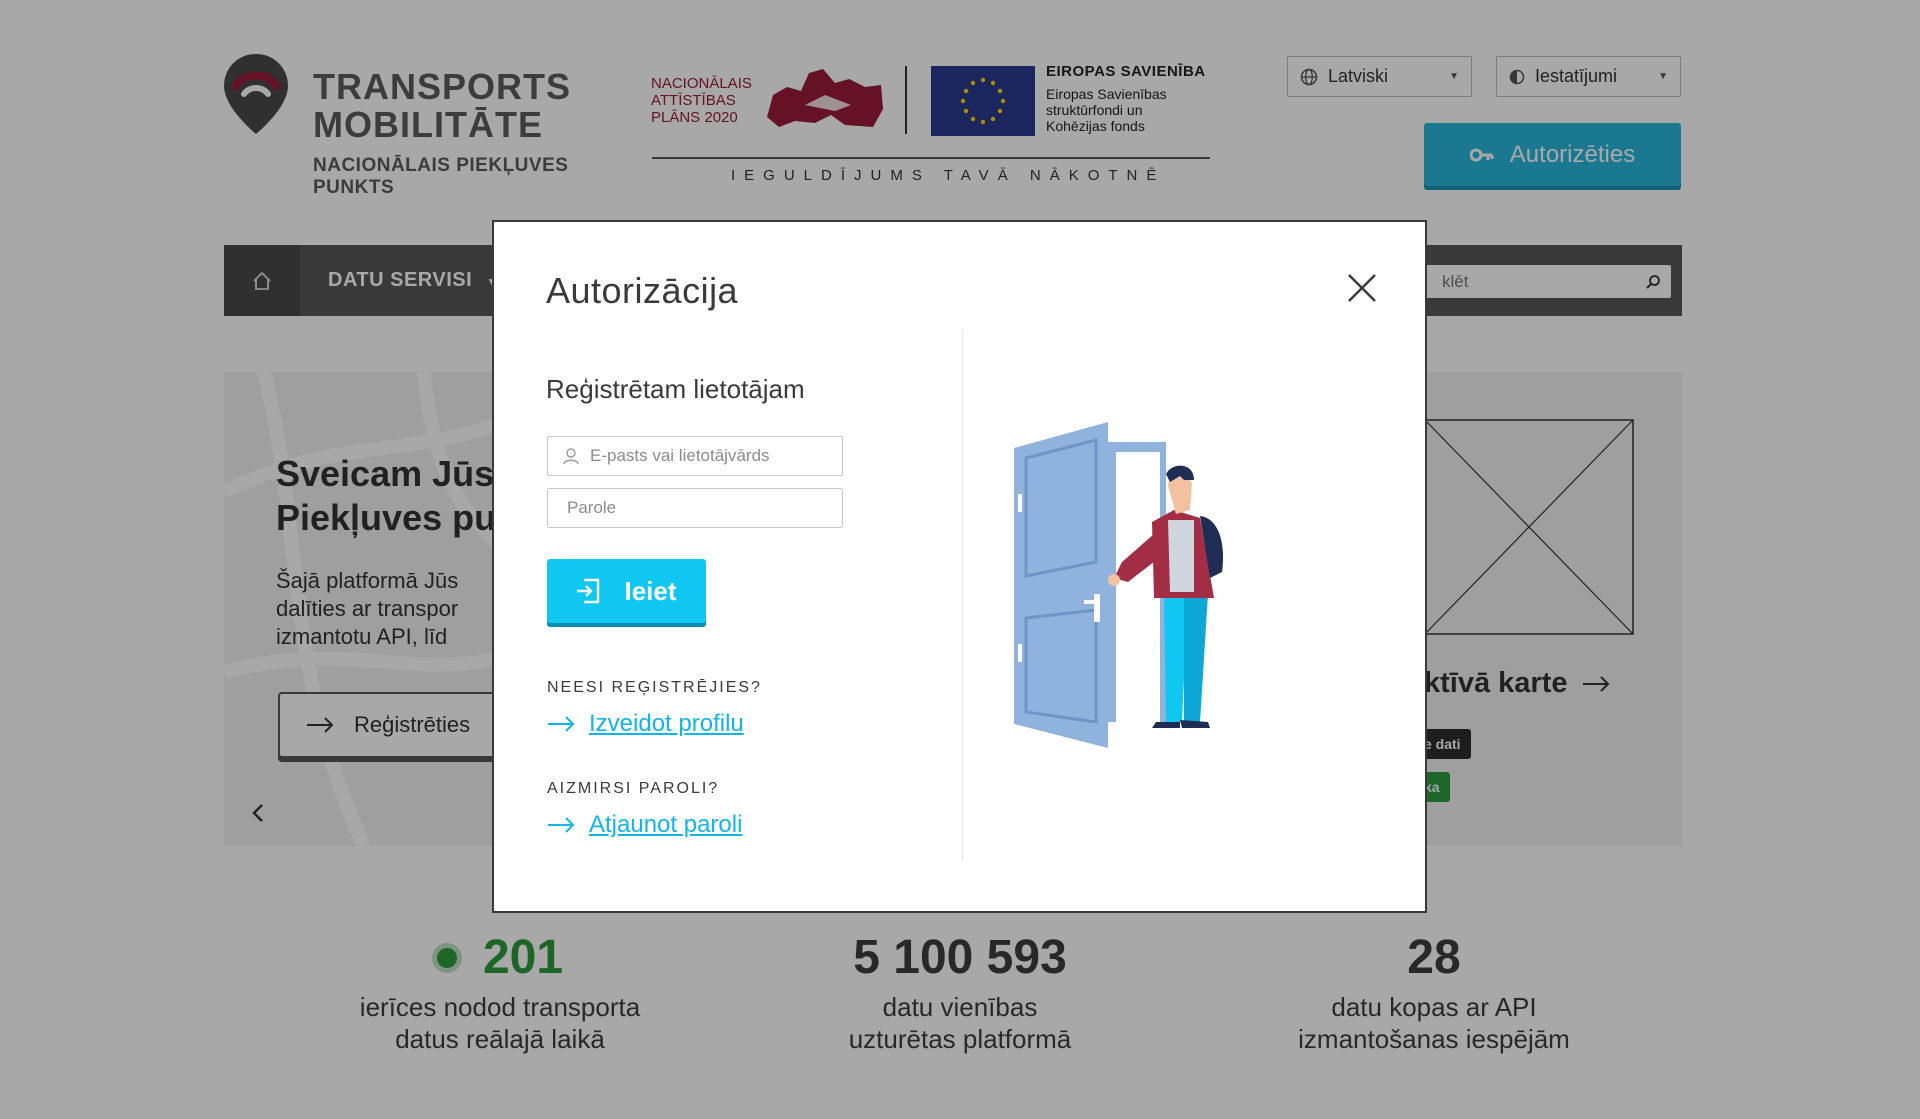 Image resolution: width=1920 pixels, height=1119 pixels. I want to click on modal-divider, so click(962, 595).